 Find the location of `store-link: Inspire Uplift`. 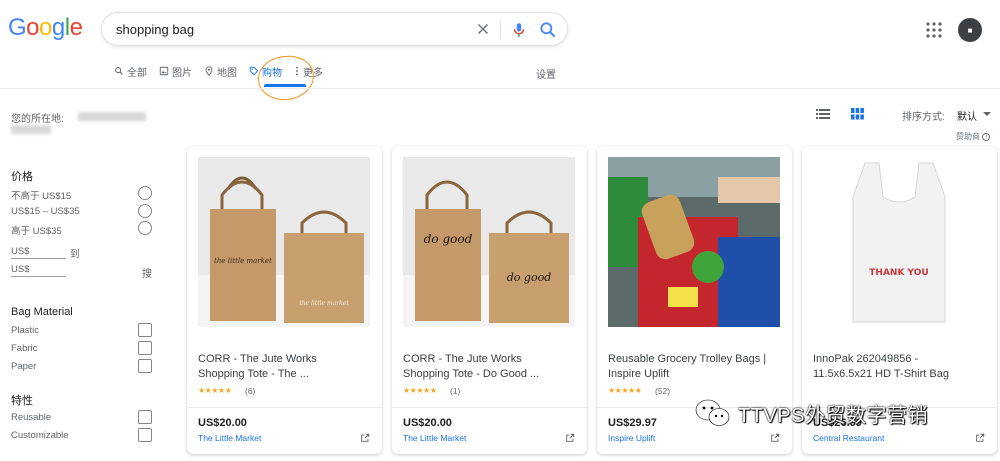

store-link: Inspire Uplift is located at coordinates (631, 438).